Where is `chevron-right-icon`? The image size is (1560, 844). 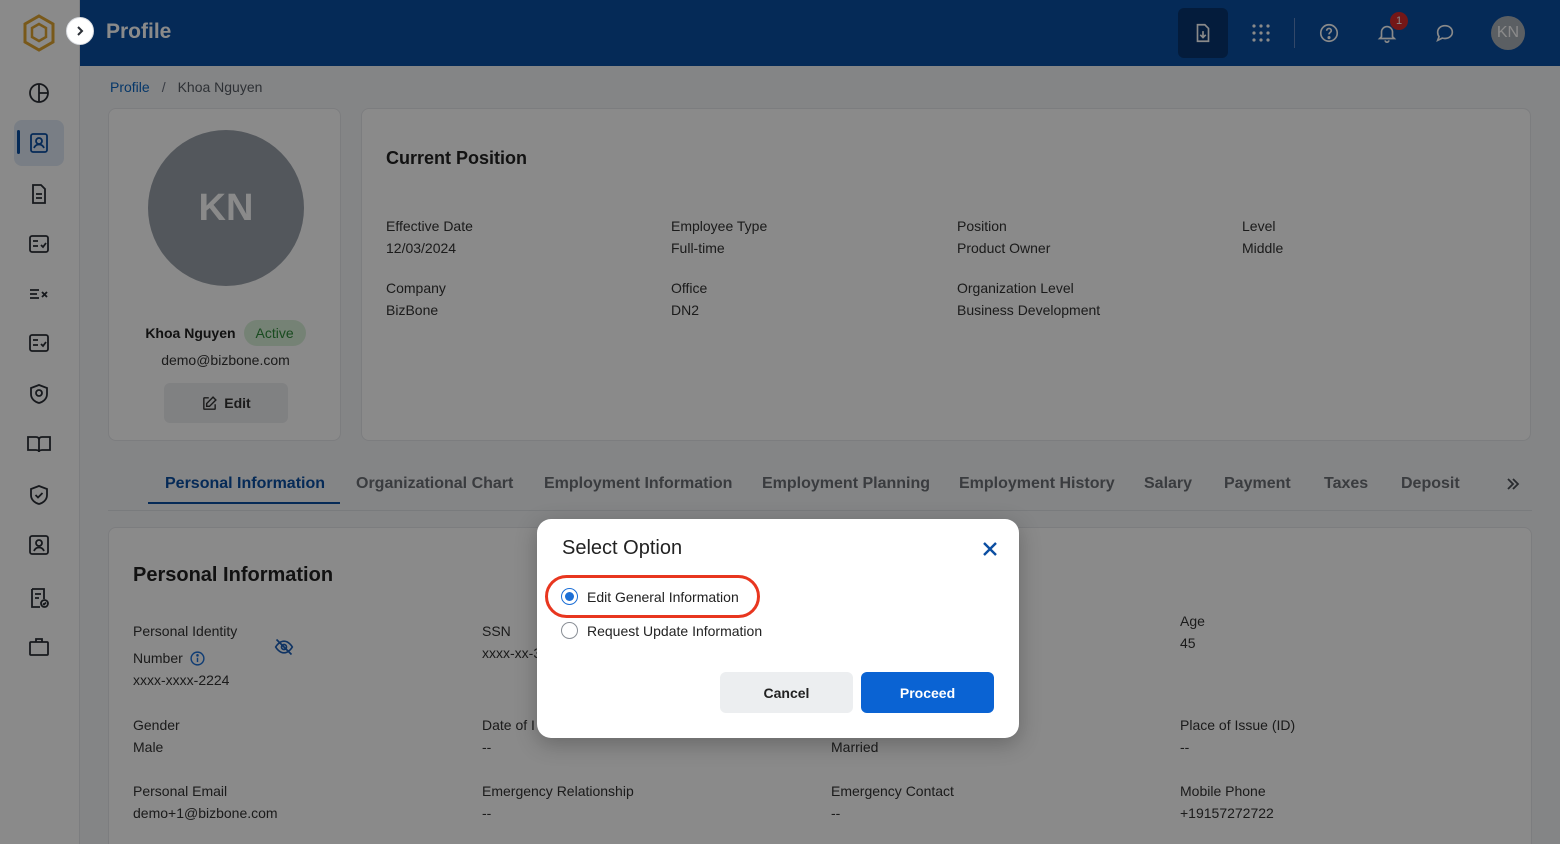
chevron-right-icon is located at coordinates (80, 31).